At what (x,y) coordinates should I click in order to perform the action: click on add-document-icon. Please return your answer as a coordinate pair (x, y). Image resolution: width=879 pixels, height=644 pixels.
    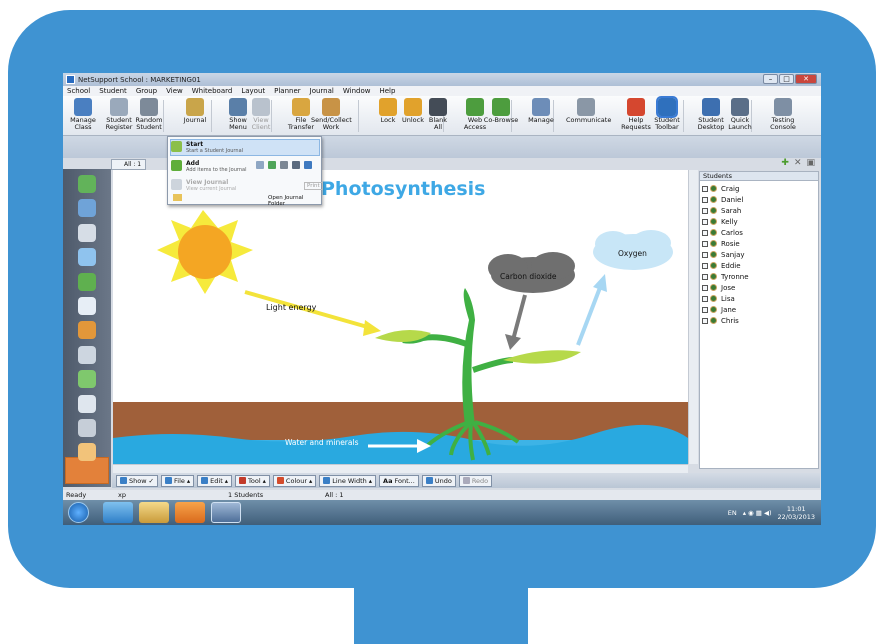
    Looking at the image, I should click on (260, 165).